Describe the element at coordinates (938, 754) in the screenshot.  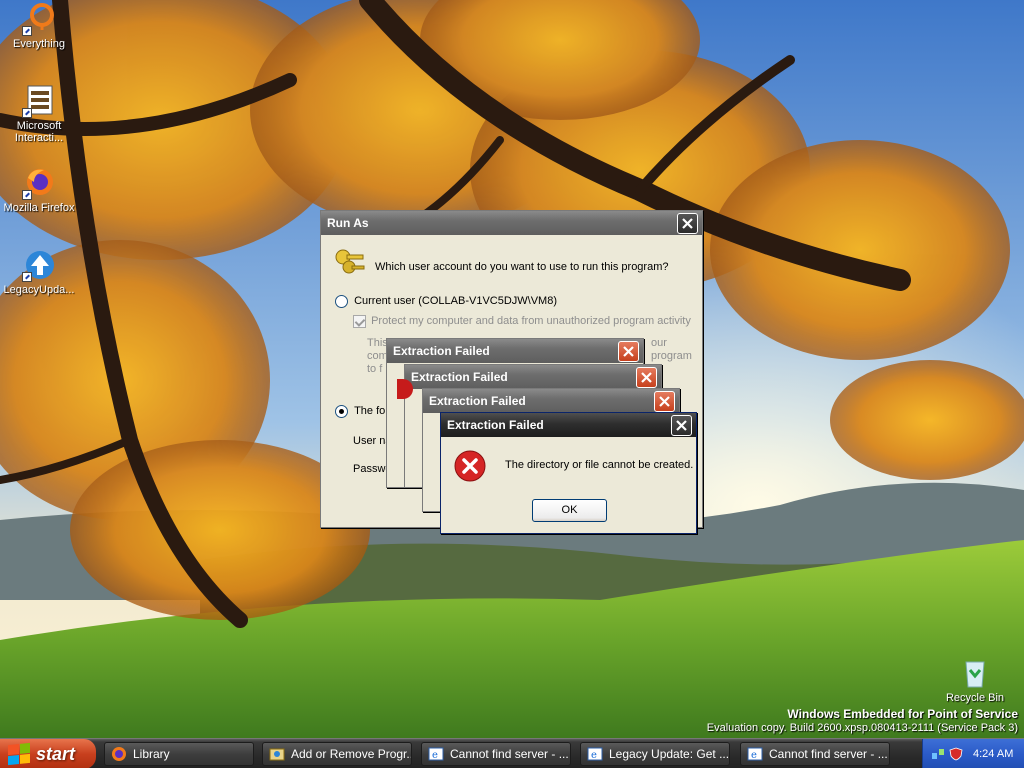
I see `network-icon` at that location.